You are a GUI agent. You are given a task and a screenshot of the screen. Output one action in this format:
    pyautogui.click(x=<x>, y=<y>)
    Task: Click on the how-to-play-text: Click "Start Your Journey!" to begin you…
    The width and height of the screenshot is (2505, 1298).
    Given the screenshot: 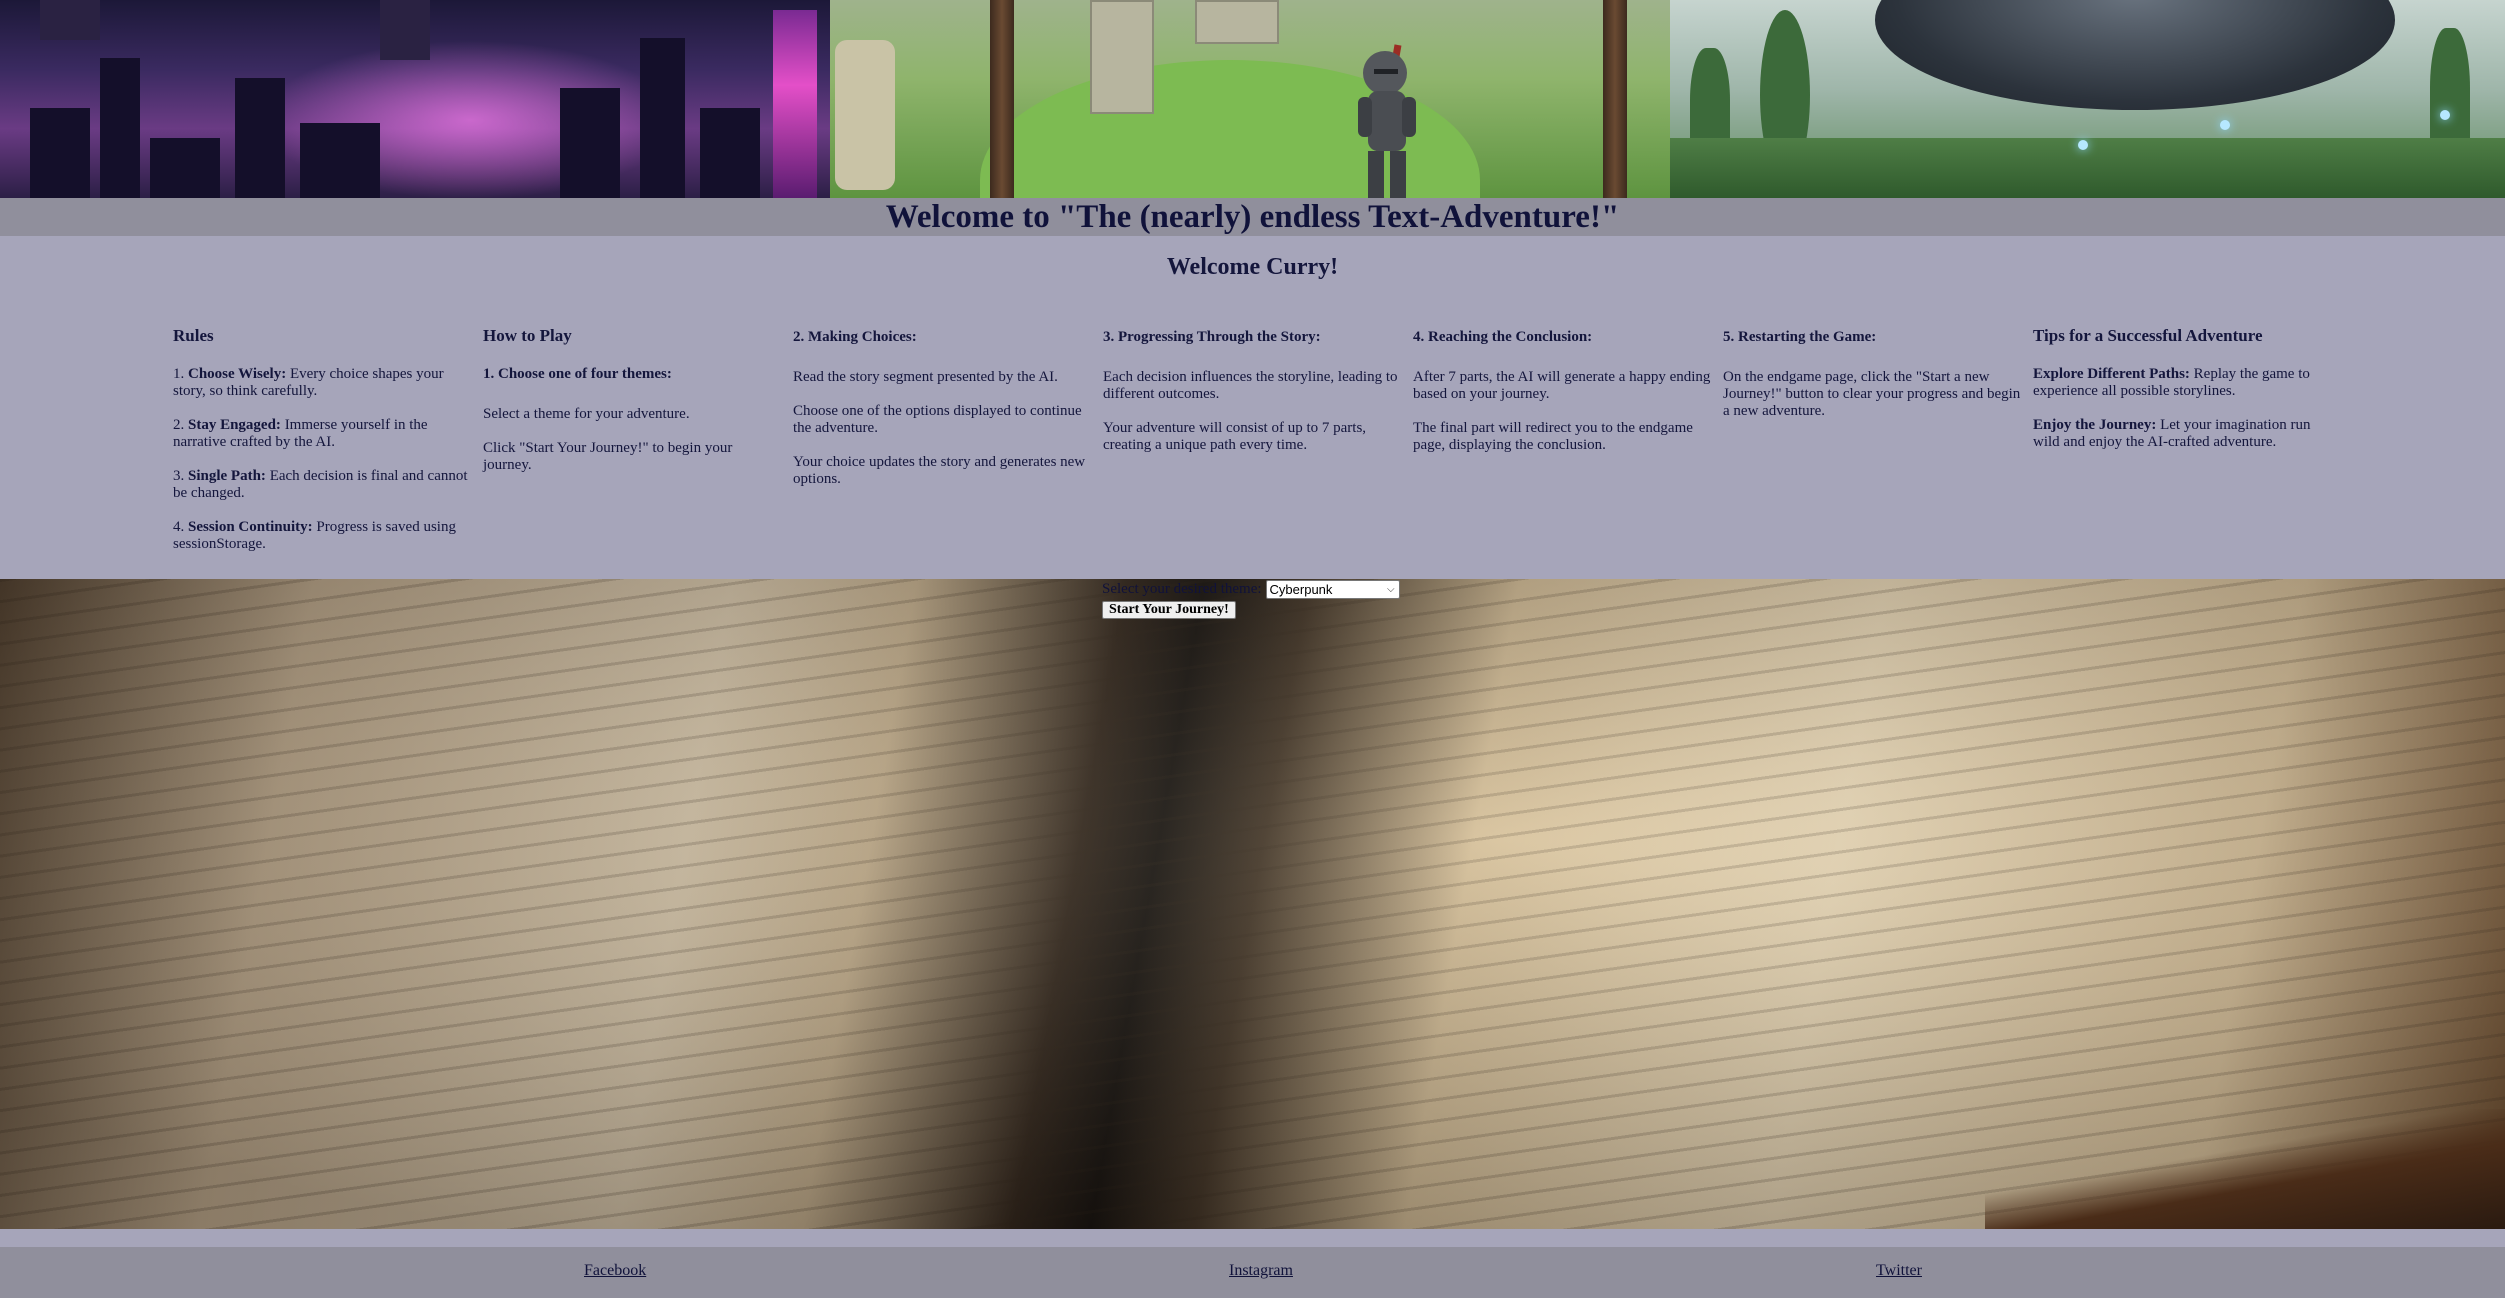 What is the action you would take?
    pyautogui.click(x=608, y=456)
    